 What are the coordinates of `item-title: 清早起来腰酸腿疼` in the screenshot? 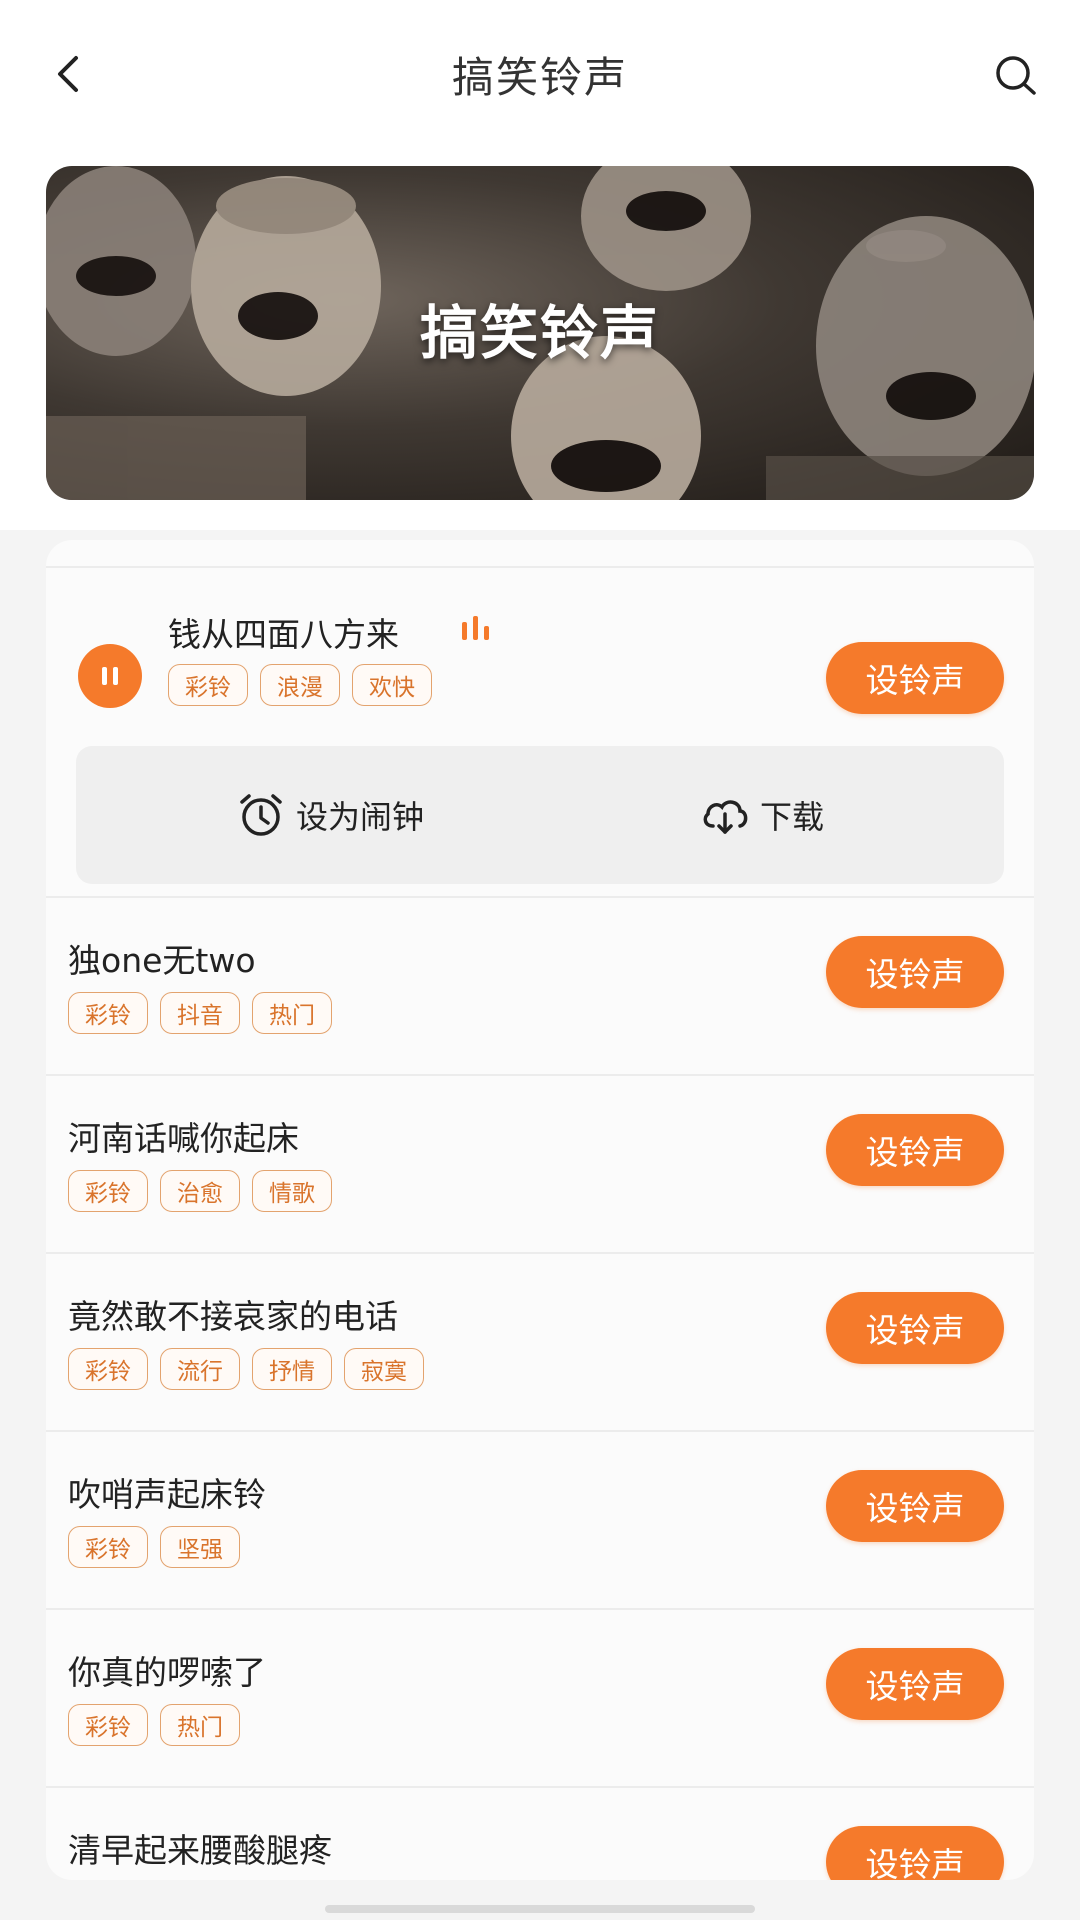 It's located at (200, 1850).